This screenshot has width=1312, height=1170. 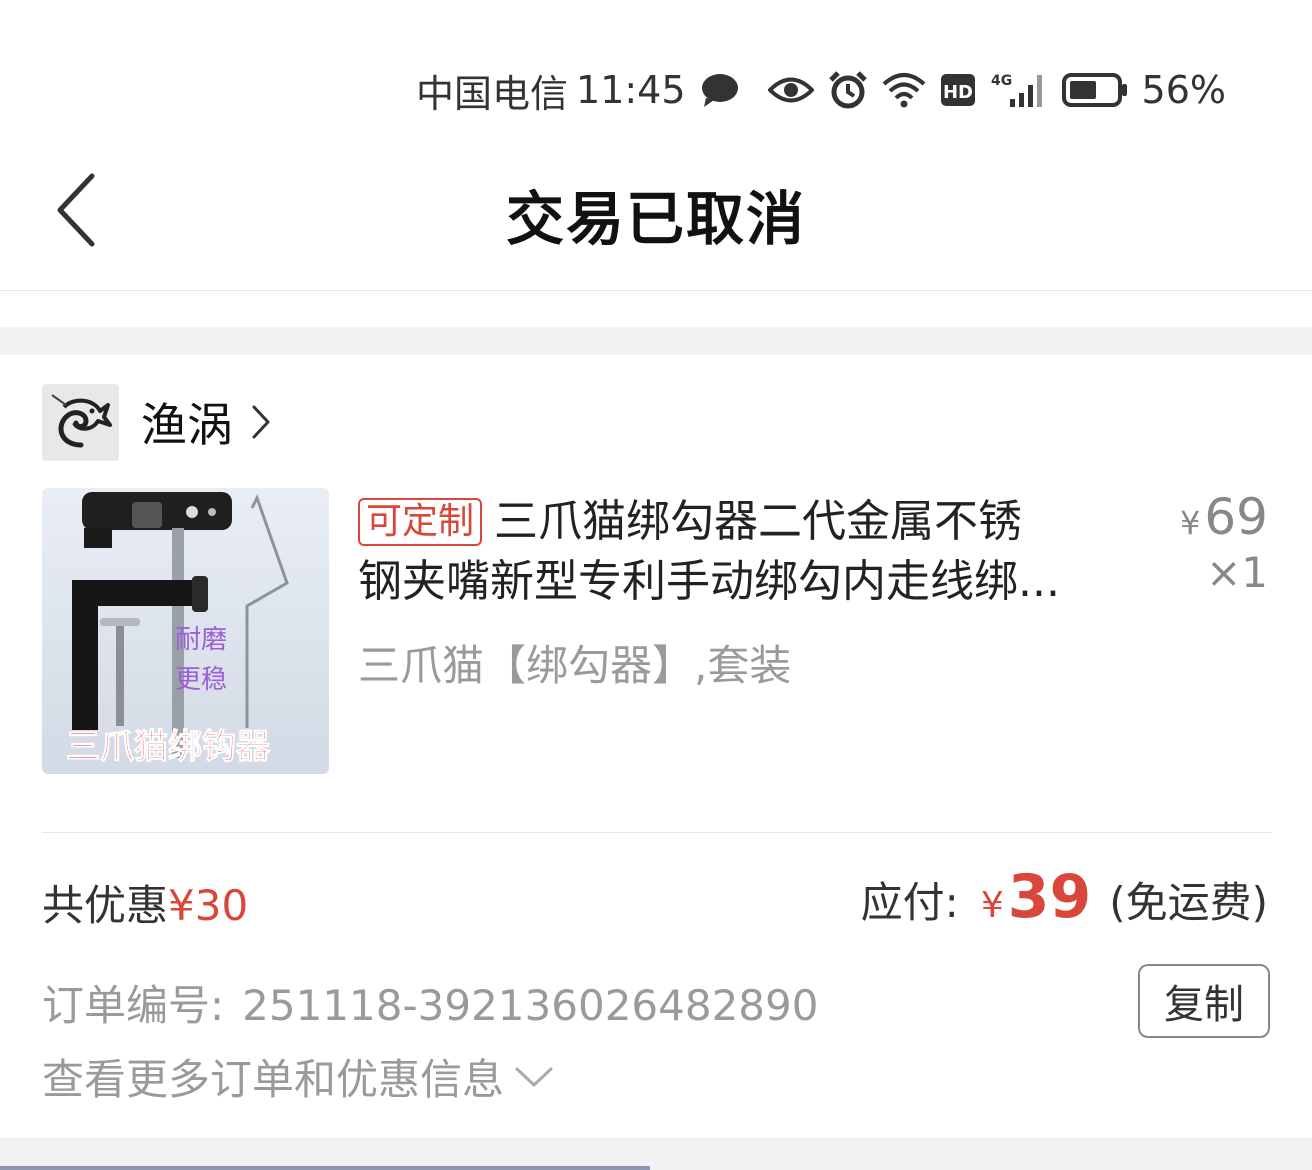 I want to click on order-number: 订单编号: 251118-392136026482890, so click(x=430, y=1002).